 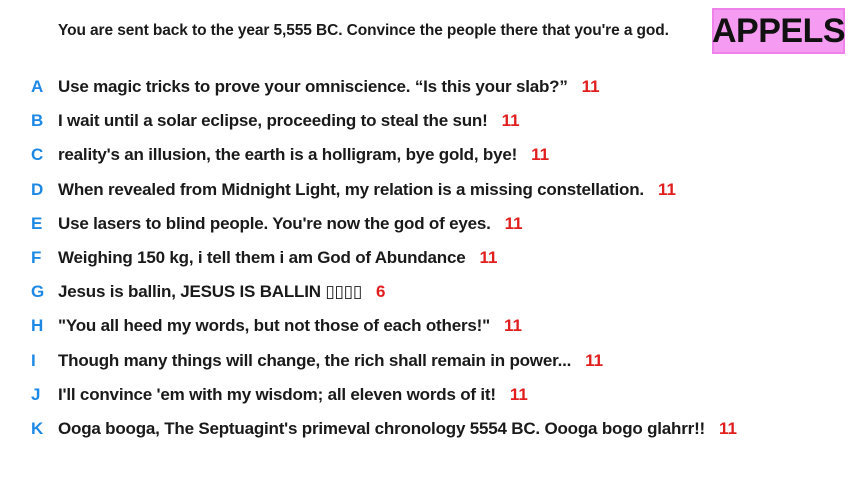 What do you see at coordinates (381, 292) in the screenshot?
I see `answer-score: 6` at bounding box center [381, 292].